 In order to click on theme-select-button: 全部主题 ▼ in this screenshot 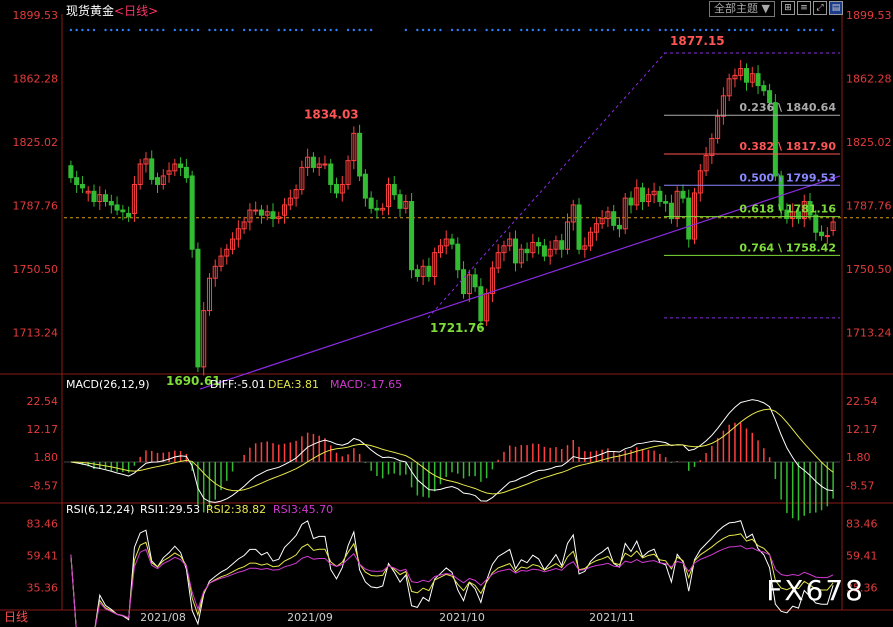, I will do `click(742, 9)`.